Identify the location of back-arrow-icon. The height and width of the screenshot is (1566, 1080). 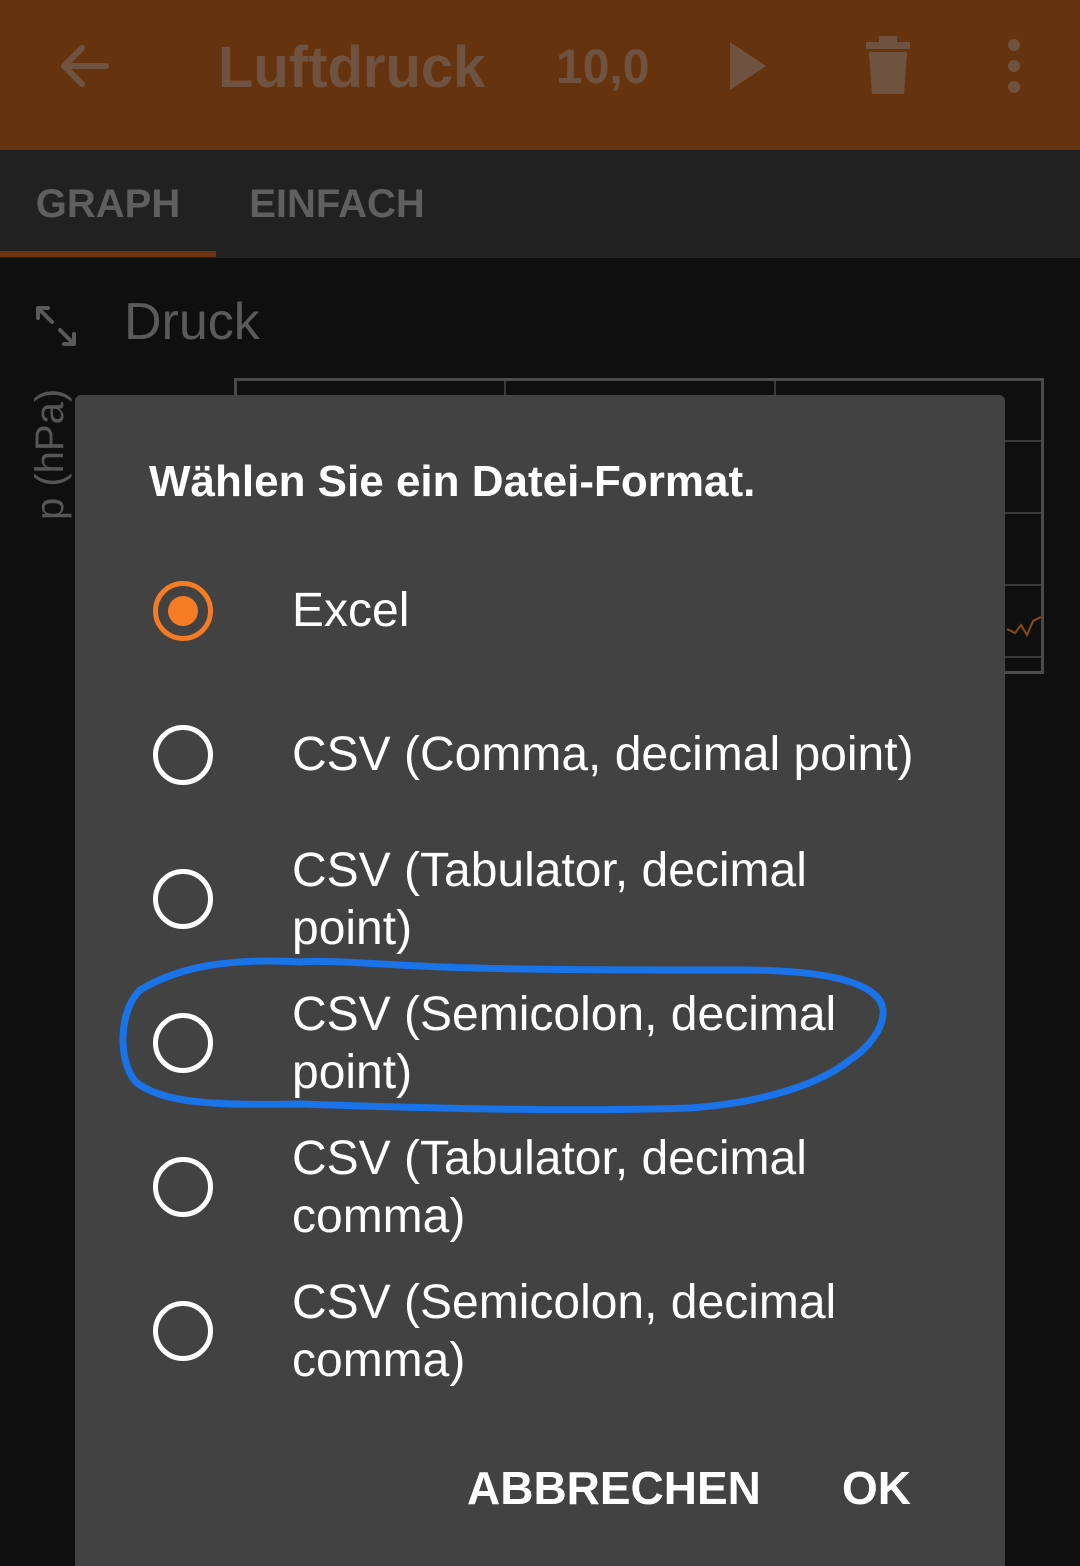
(84, 66).